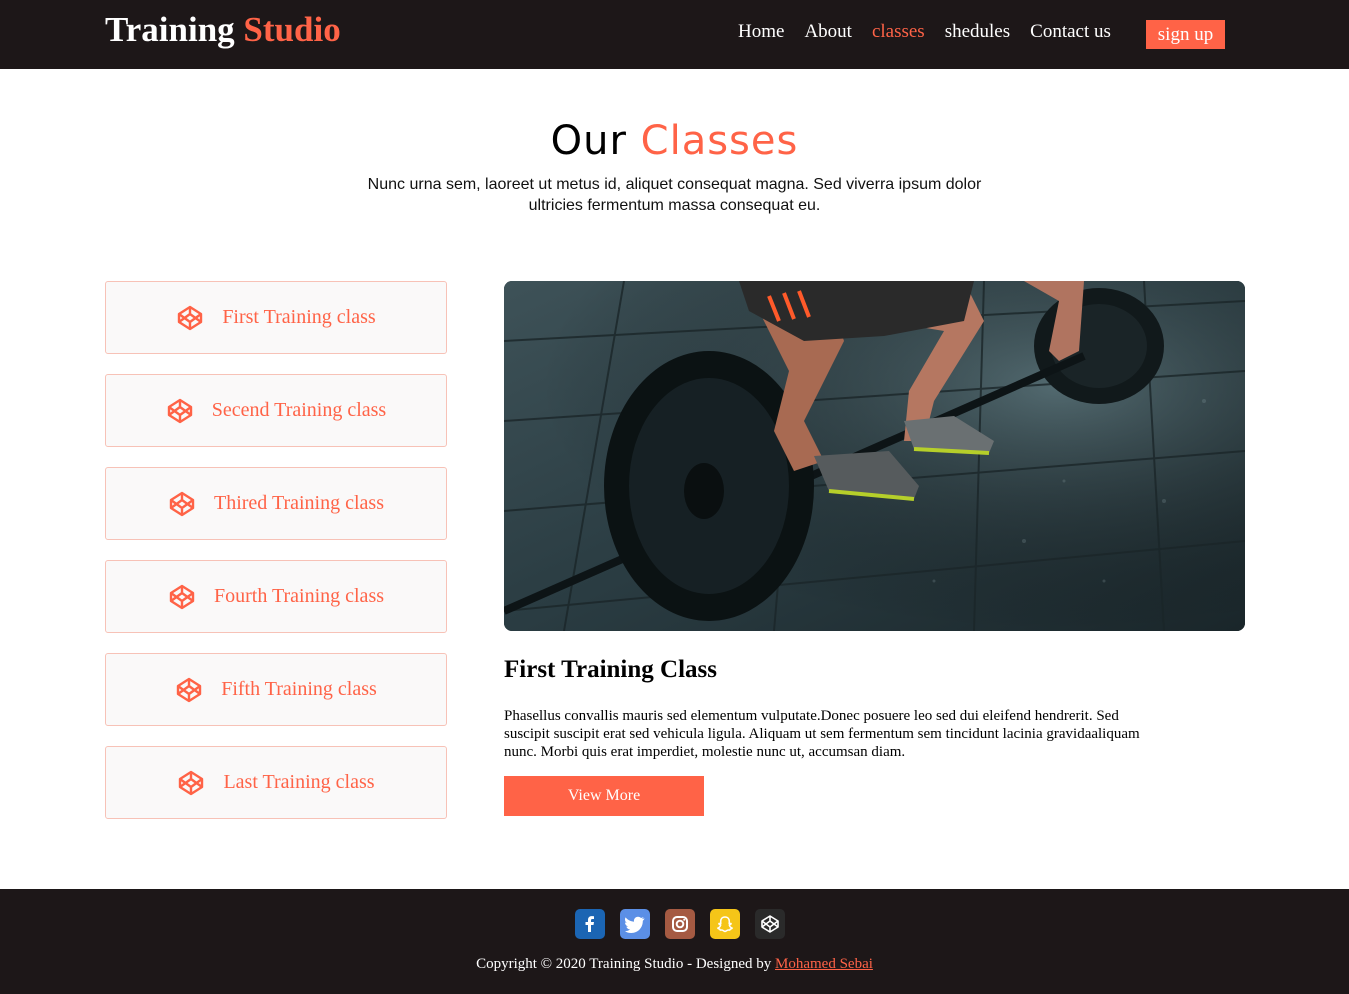  I want to click on social-links, so click(687, 924).